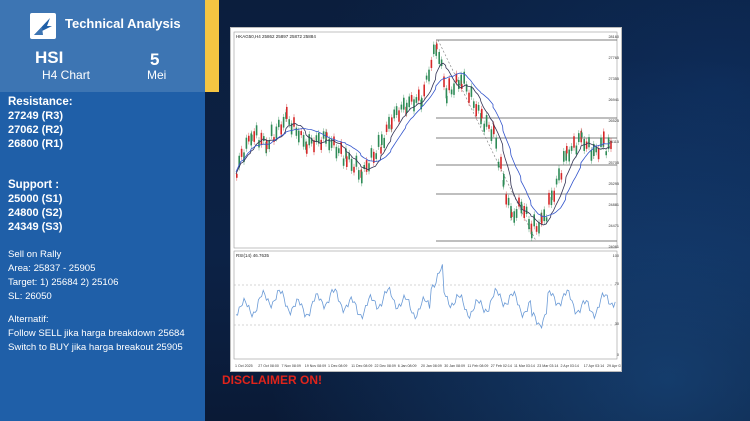 Image resolution: width=750 pixels, height=421 pixels. I want to click on rsi-label: RSI(14) 46.7635, so click(253, 255).